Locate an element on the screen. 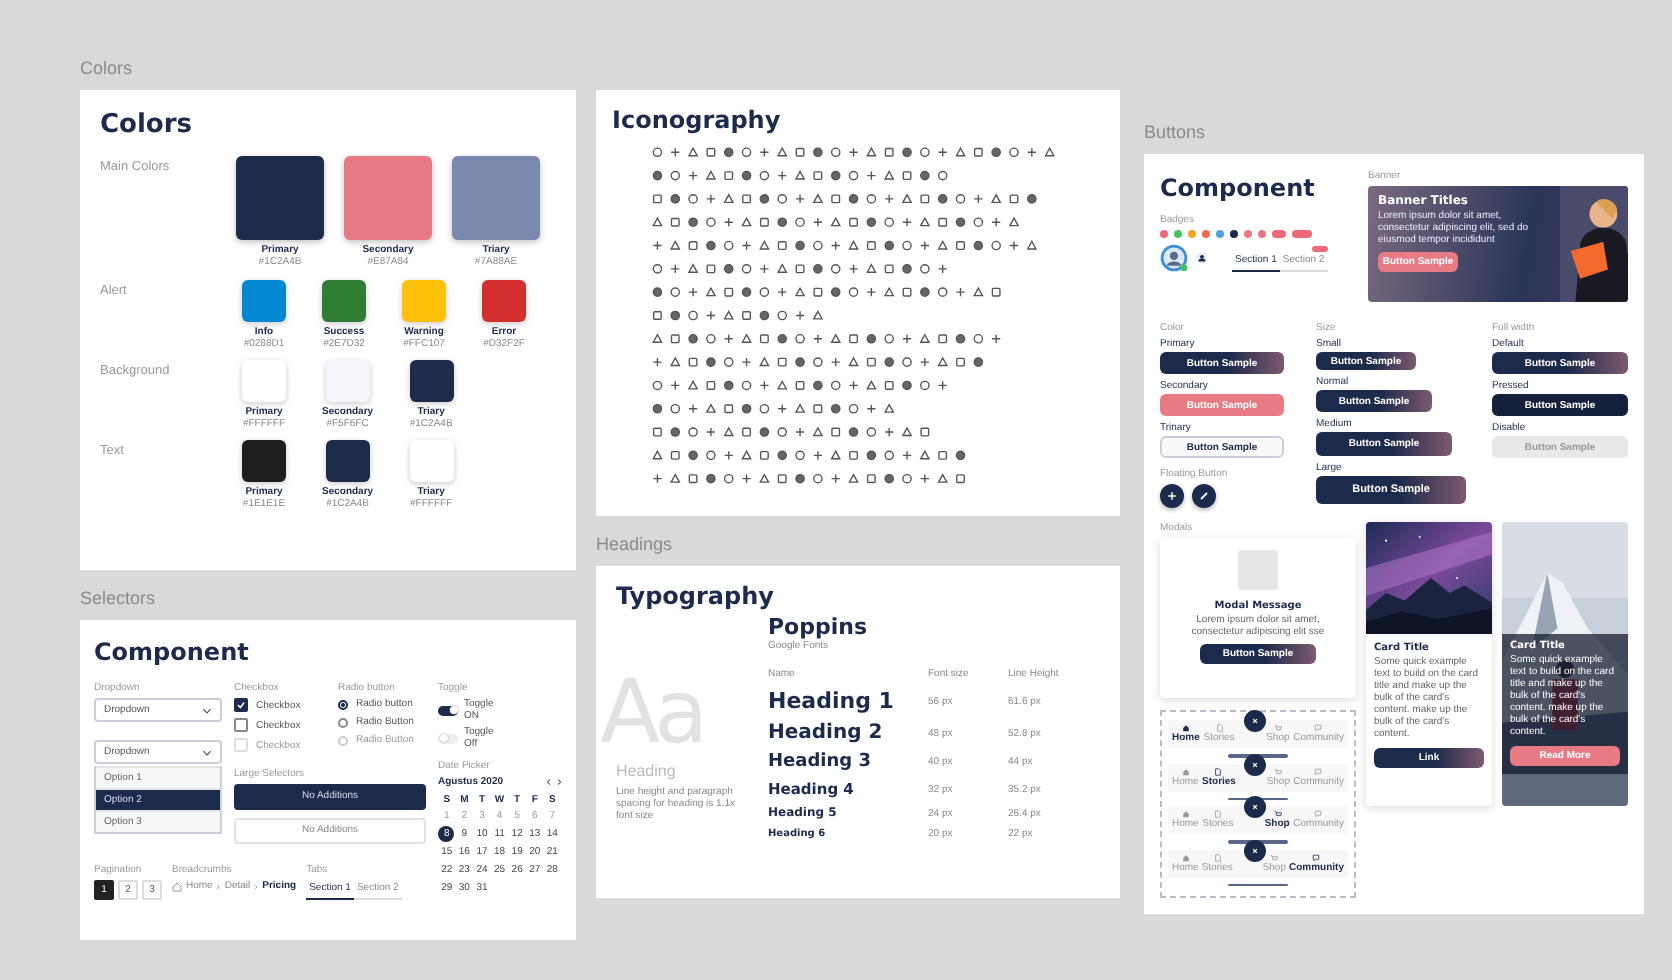 This screenshot has width=1672, height=980. add-button is located at coordinates (1172, 496).